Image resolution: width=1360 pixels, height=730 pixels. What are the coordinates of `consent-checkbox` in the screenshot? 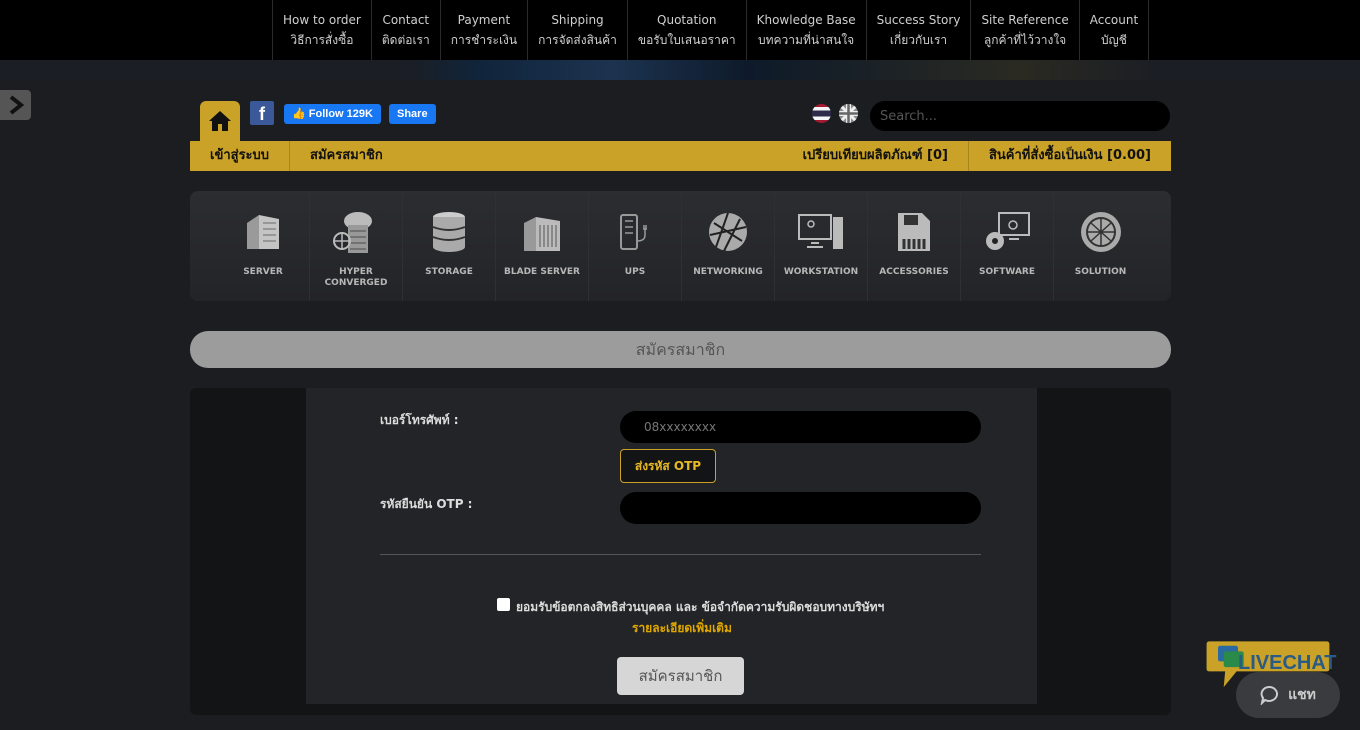 It's located at (503, 604).